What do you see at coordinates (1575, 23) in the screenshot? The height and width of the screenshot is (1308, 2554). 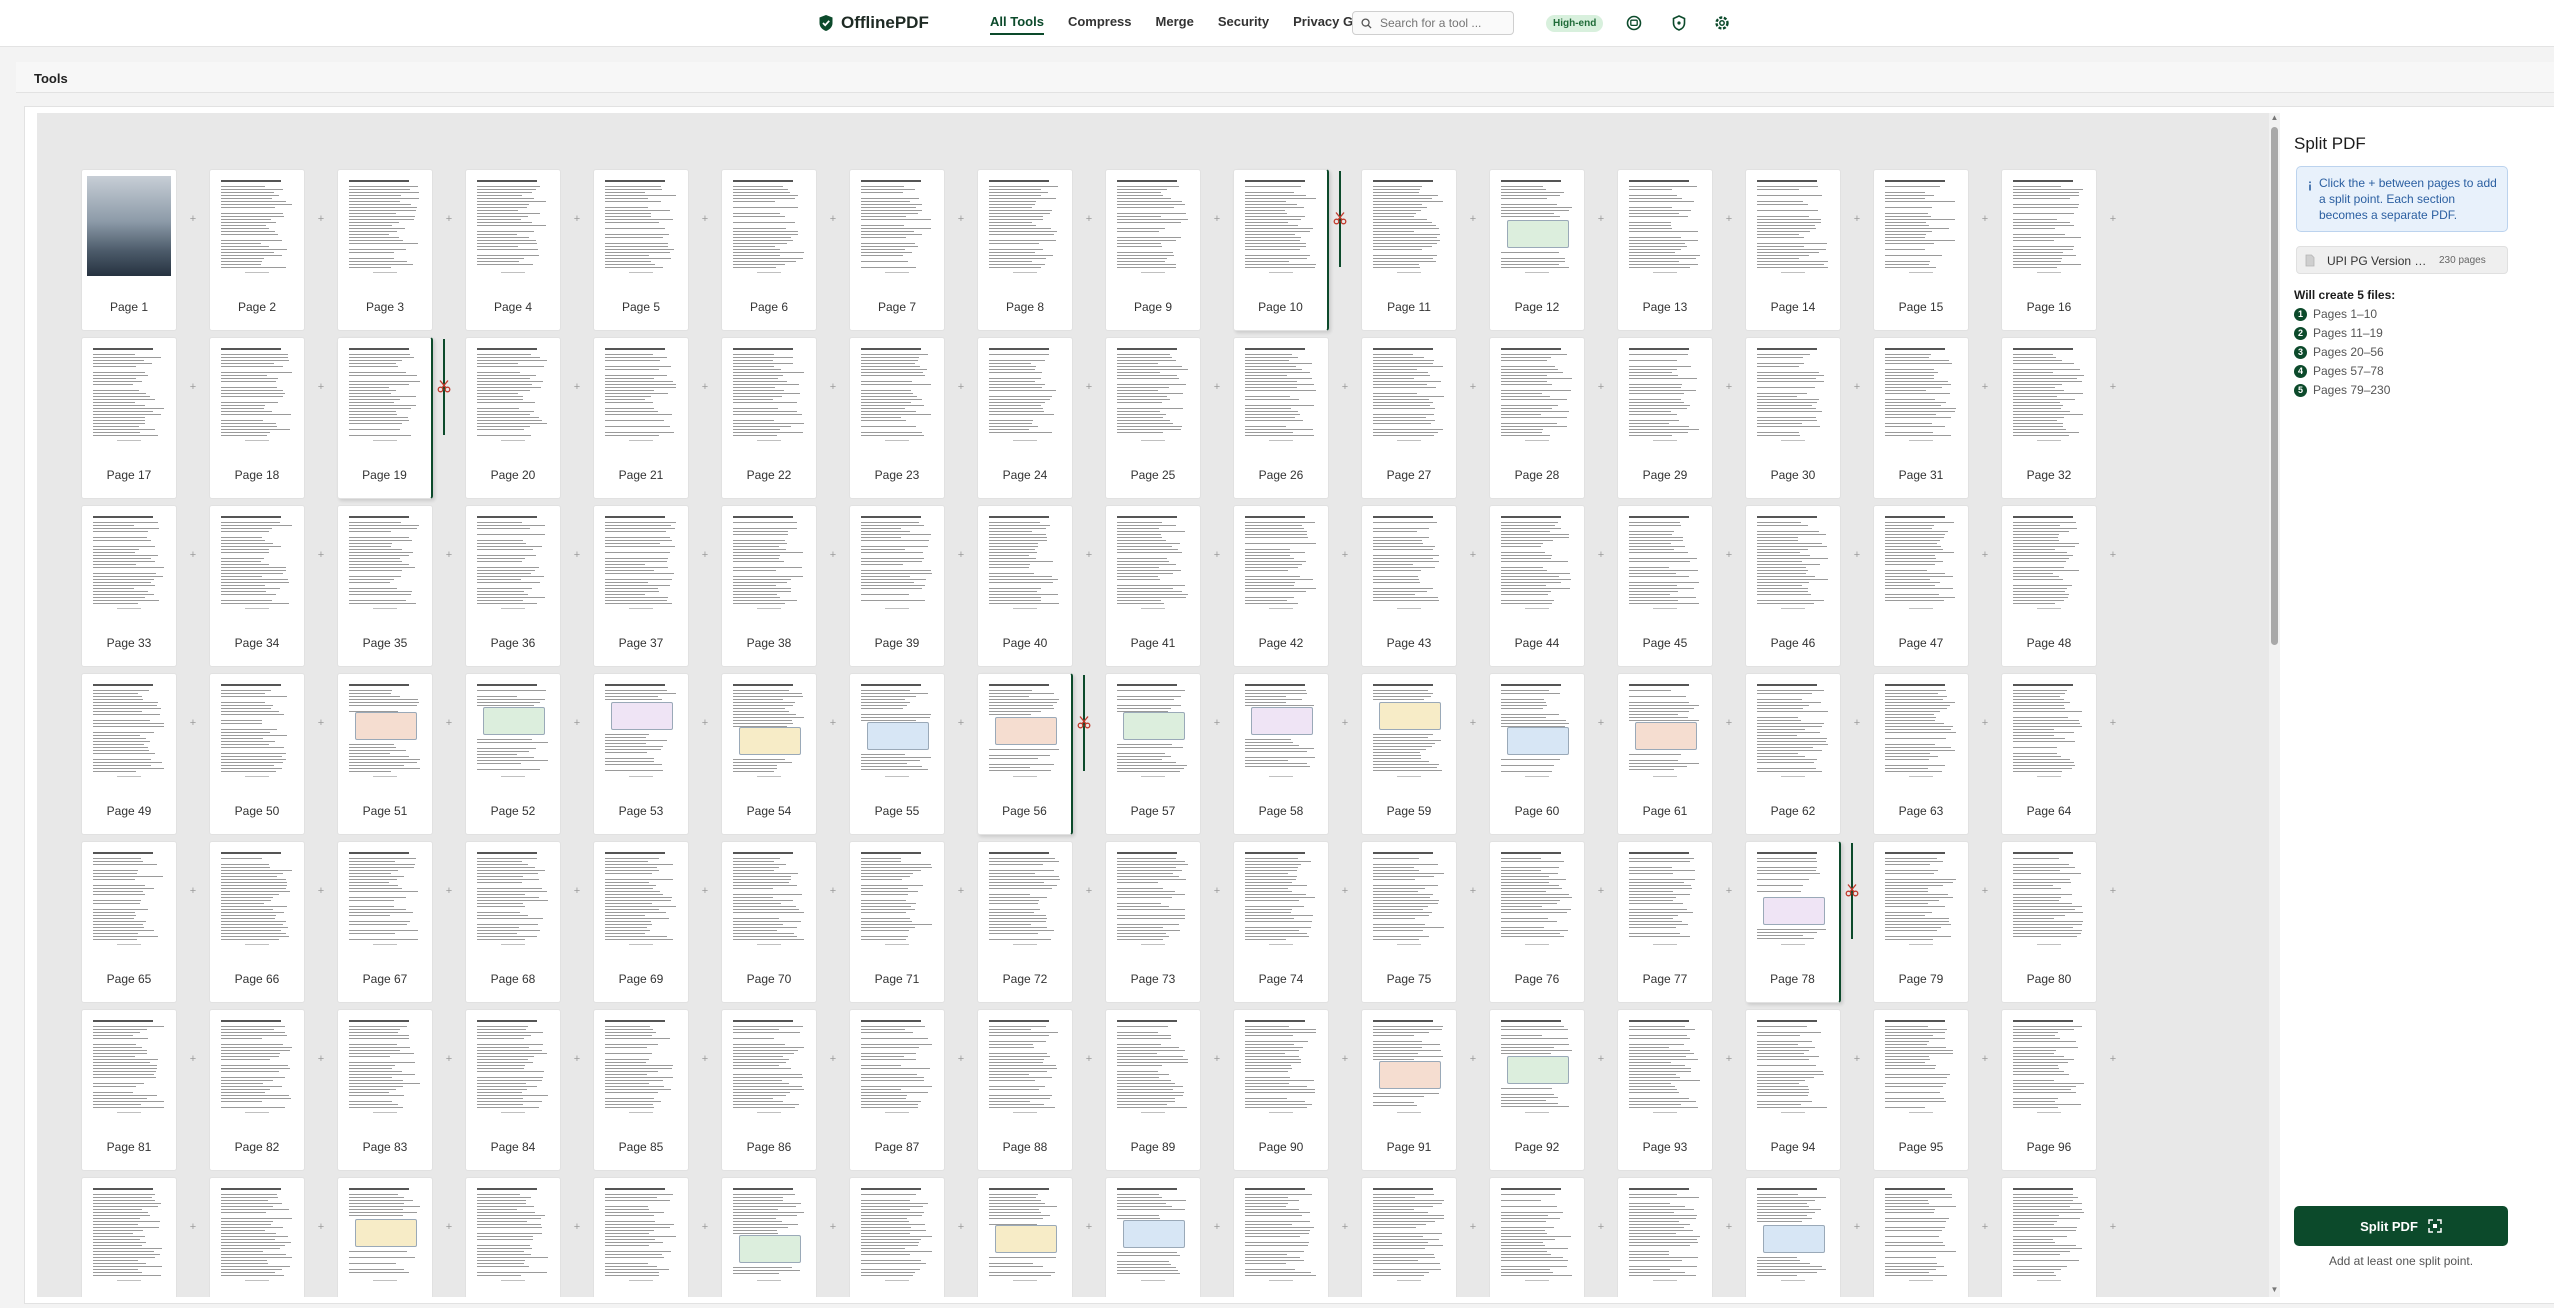 I see `performance-badge: High-end` at bounding box center [1575, 23].